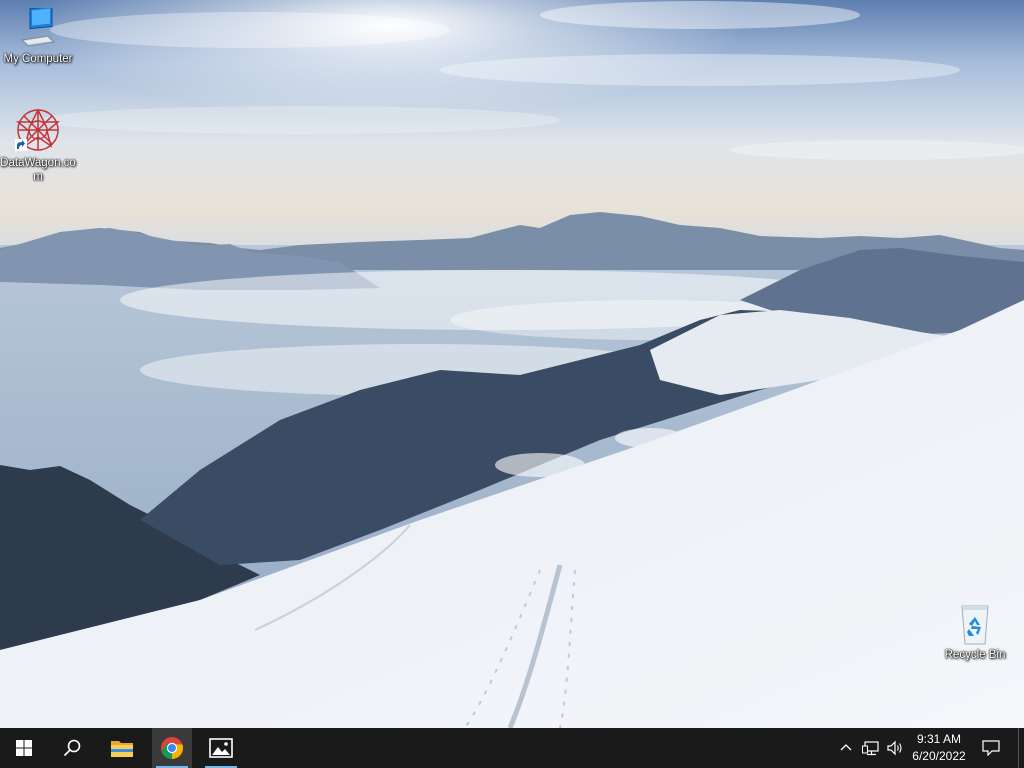  I want to click on desktop-icon-recycle-bin: Recycle Bin, so click(975, 632).